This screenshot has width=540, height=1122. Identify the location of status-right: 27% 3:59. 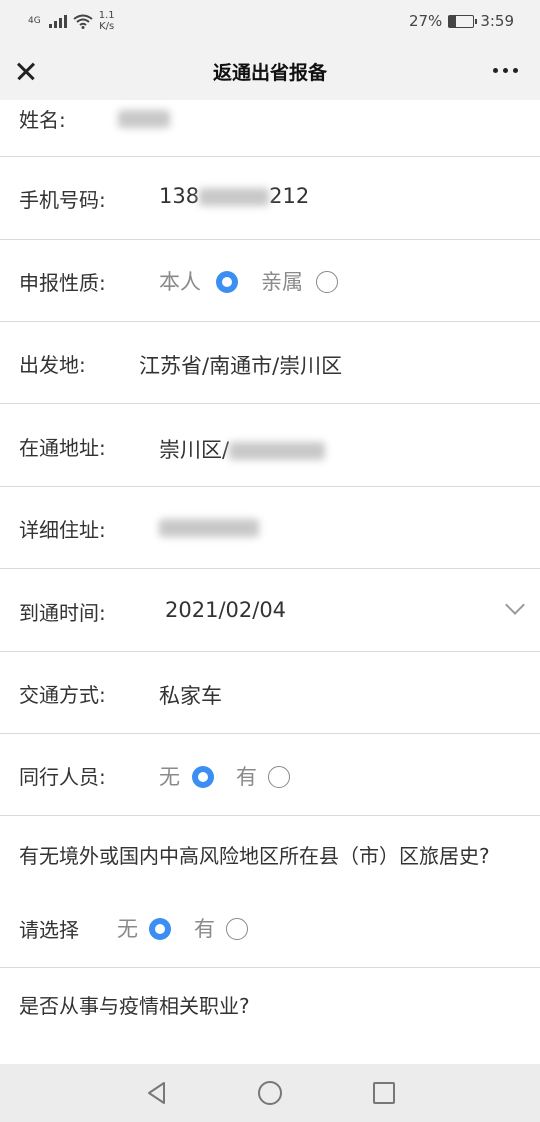
(461, 21).